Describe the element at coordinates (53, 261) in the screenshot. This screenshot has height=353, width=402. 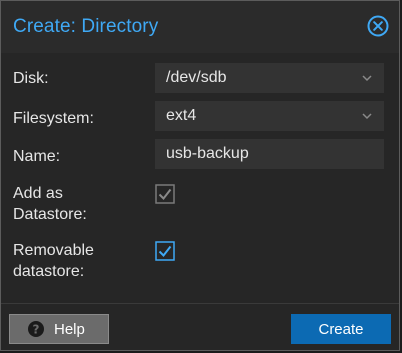
I see `removable-label: Removable datastore:` at that location.